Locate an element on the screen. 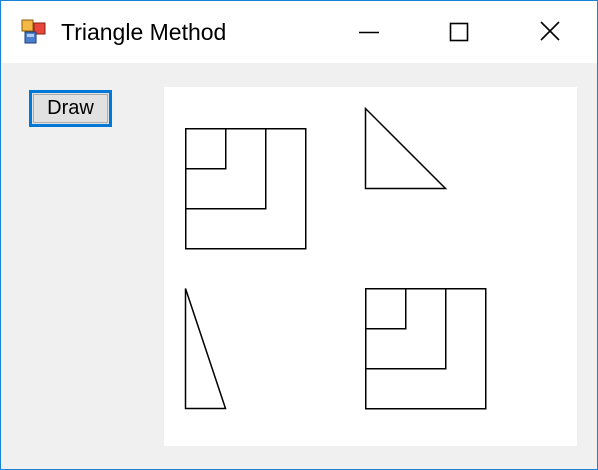 This screenshot has width=598, height=470. maximize-icon is located at coordinates (459, 32).